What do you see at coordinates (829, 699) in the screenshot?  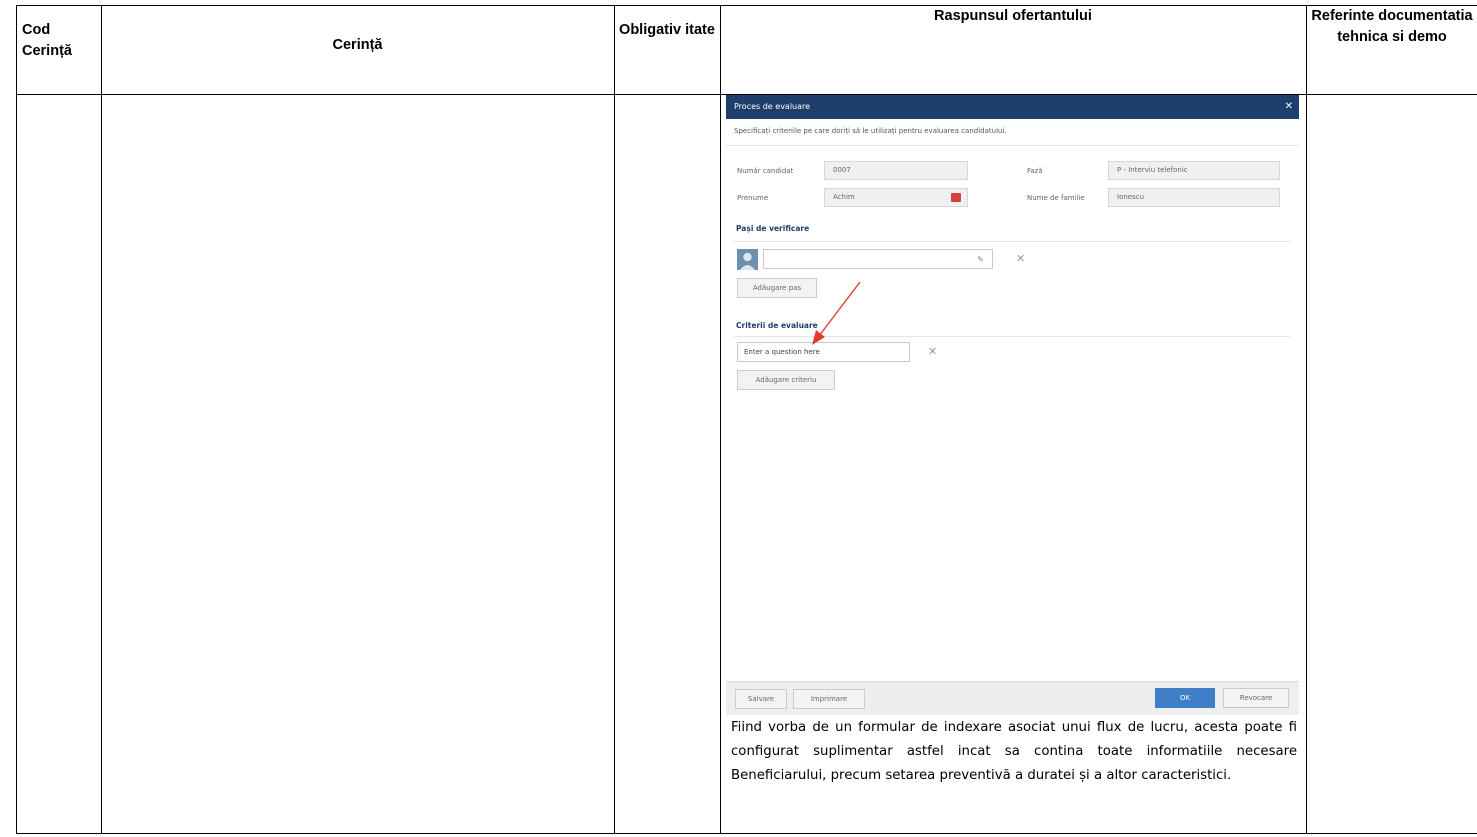 I see `print-button: Imprimare` at bounding box center [829, 699].